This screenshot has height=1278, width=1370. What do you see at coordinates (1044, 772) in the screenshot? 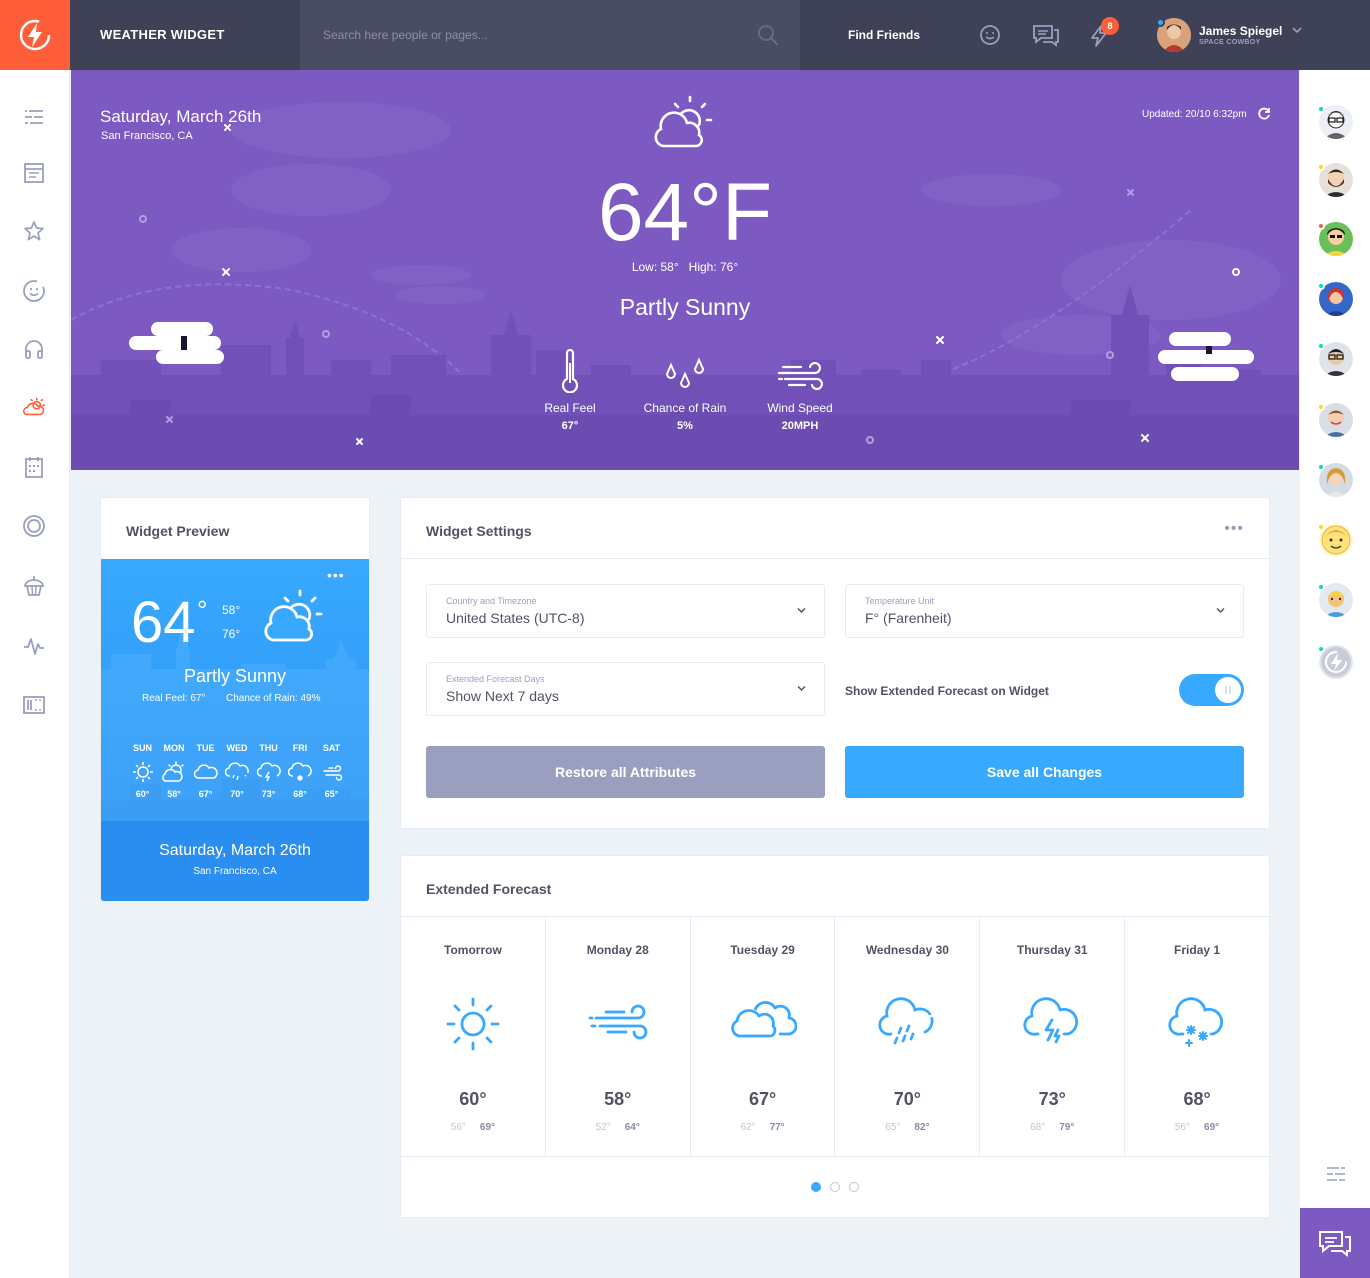
I see `save-changes-button: Save all Changes` at bounding box center [1044, 772].